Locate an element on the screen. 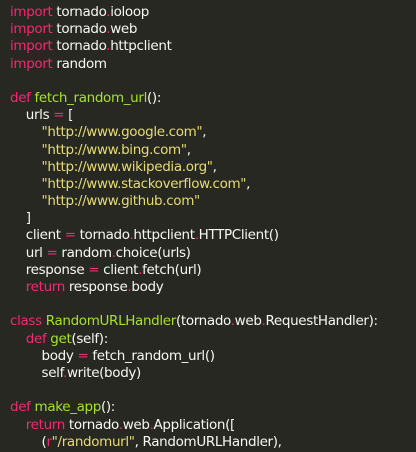 This screenshot has height=452, width=416. code-token: , RandomURLHandler), is located at coordinates (208, 441).